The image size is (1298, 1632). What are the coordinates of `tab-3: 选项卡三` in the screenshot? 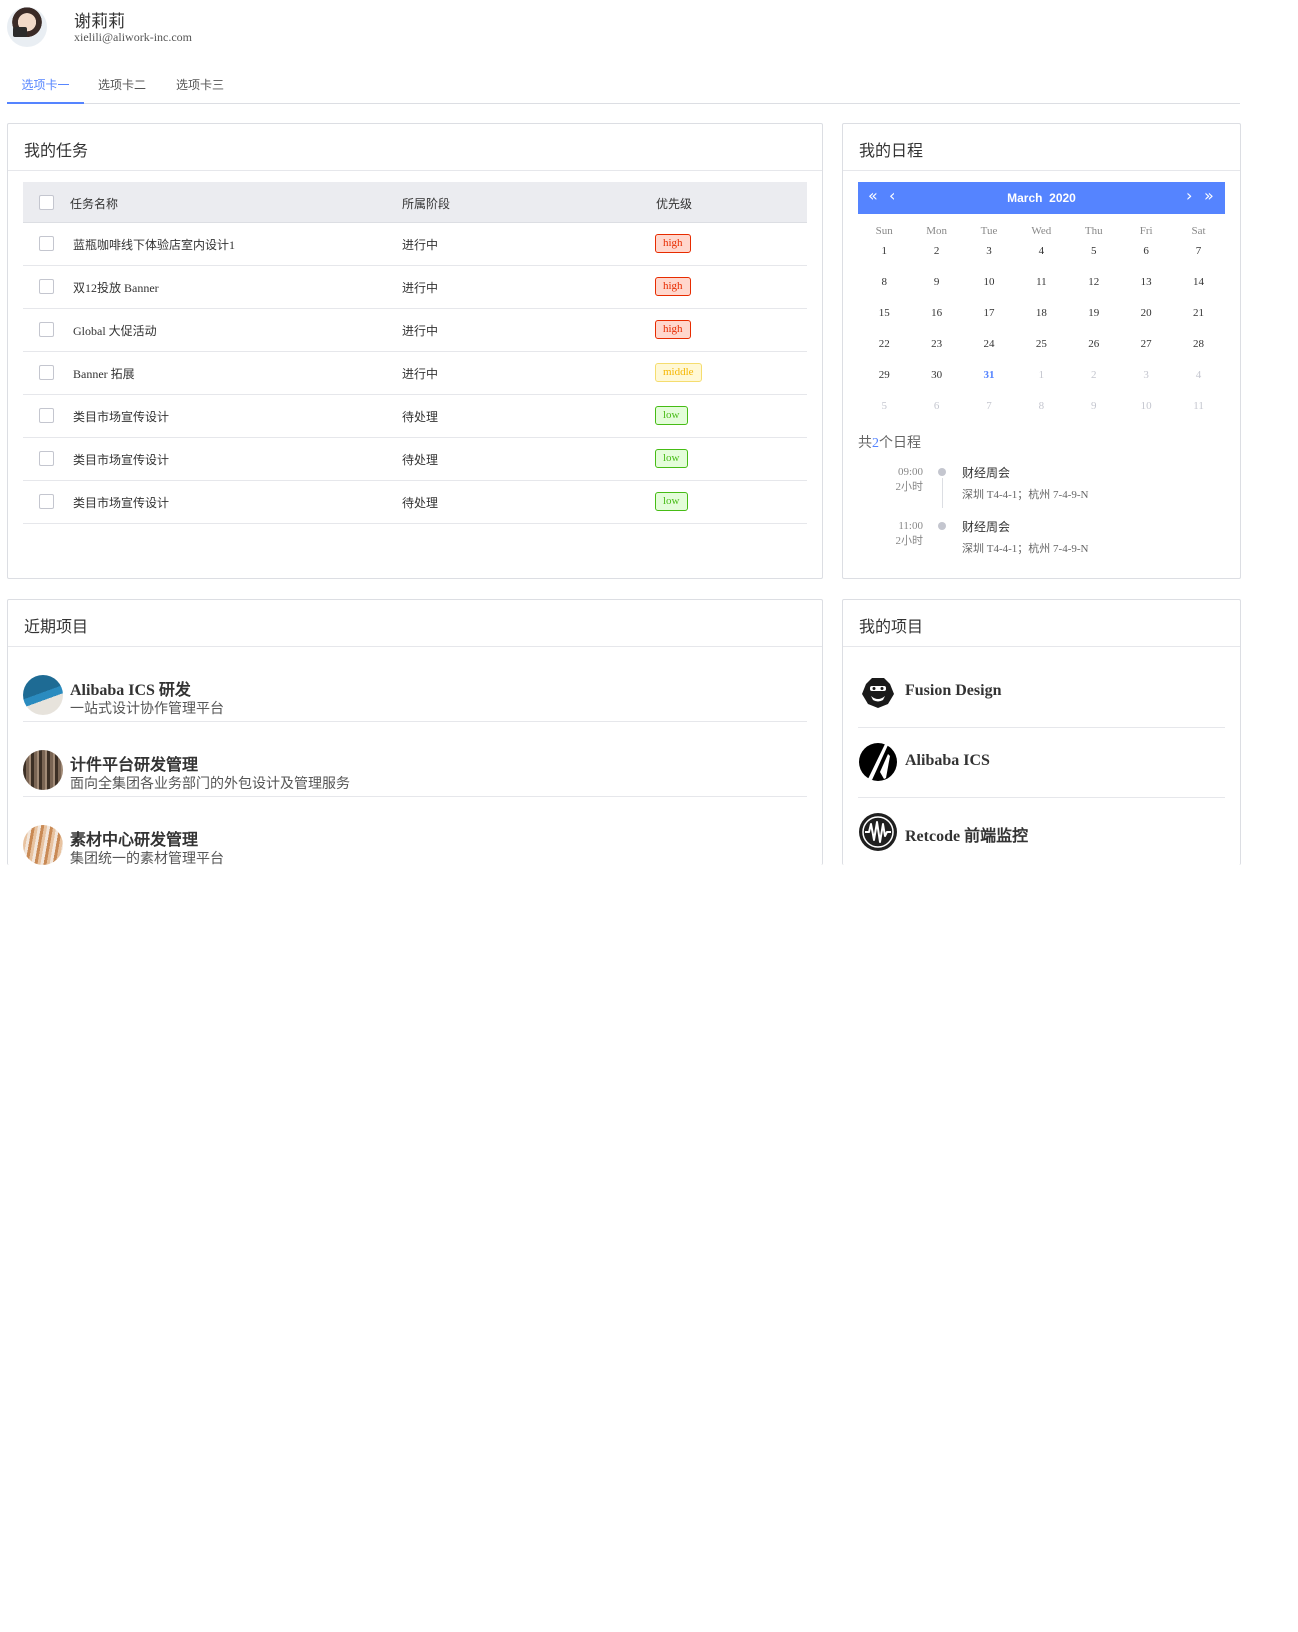 It's located at (200, 85).